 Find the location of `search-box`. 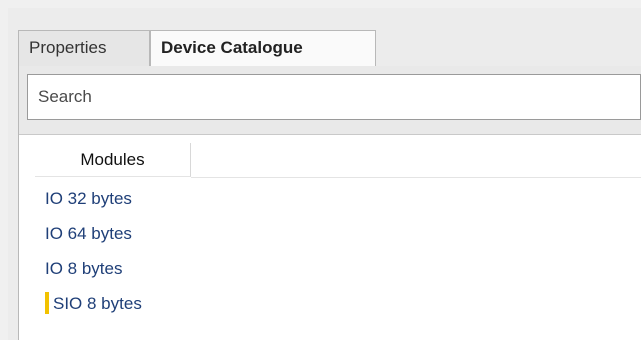

search-box is located at coordinates (334, 97).